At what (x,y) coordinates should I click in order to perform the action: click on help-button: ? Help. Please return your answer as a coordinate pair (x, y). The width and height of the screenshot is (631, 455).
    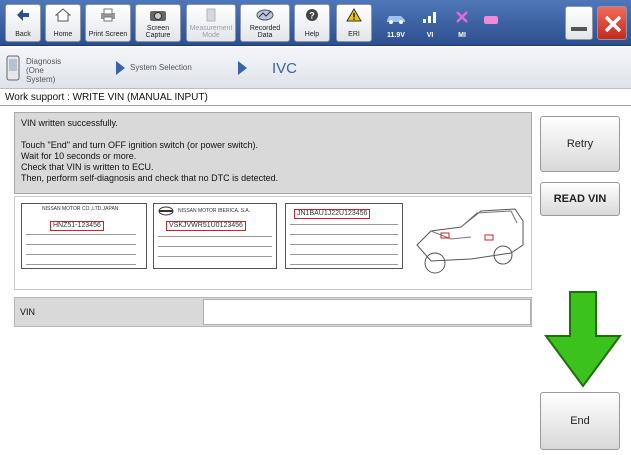
    Looking at the image, I should click on (312, 23).